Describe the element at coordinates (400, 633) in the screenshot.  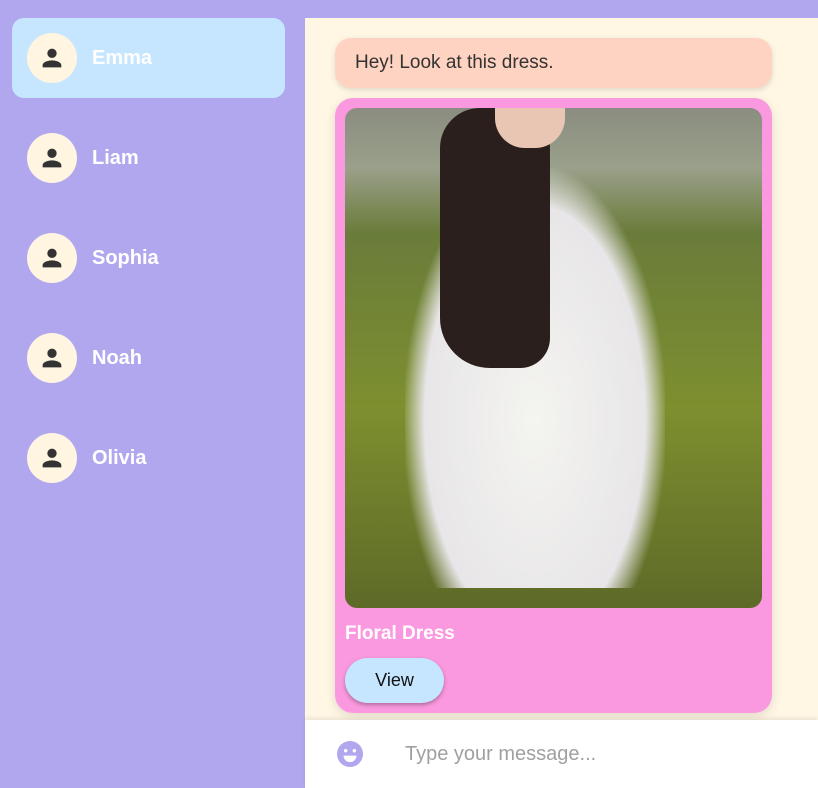
I see `product-title: Floral Dress` at that location.